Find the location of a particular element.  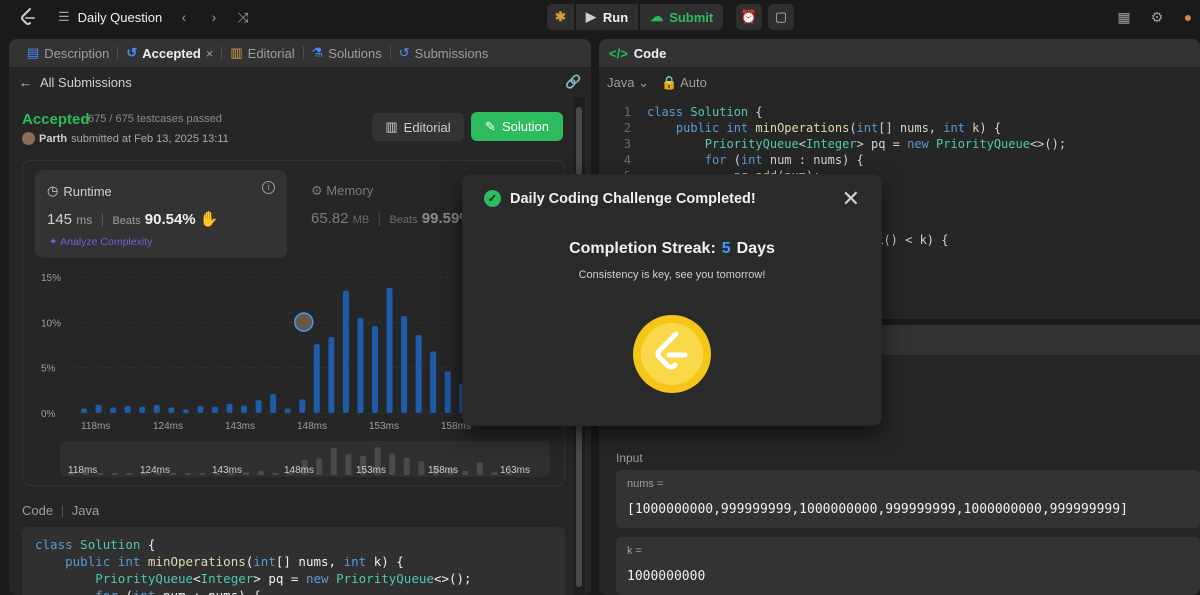

cloud-upload-icon: ☁ is located at coordinates (657, 16).